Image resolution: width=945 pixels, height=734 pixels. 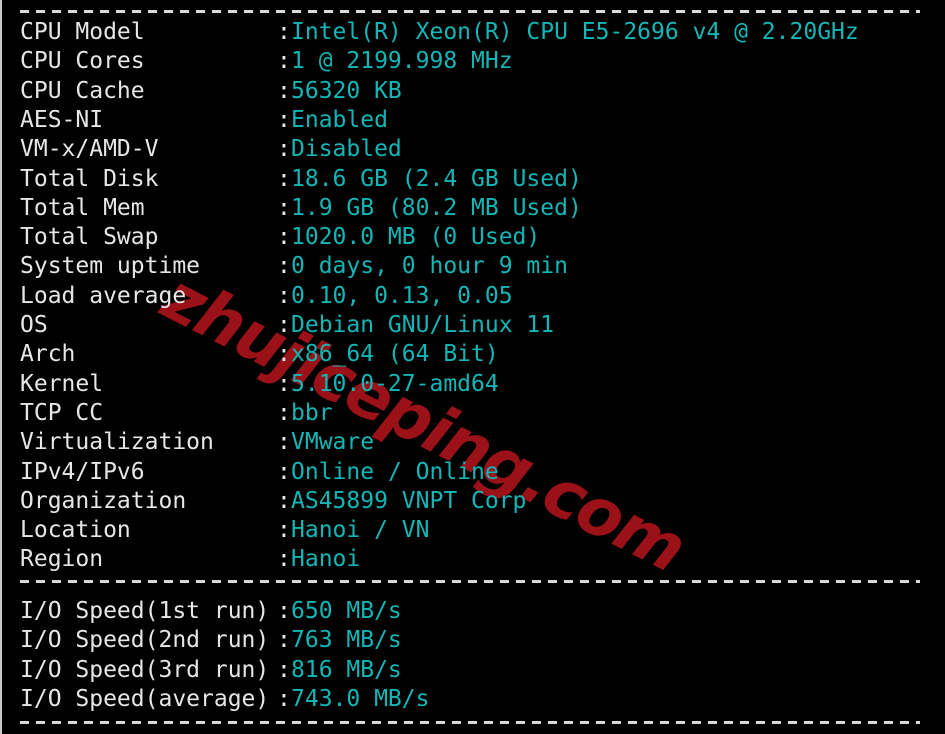 What do you see at coordinates (145, 698) in the screenshot?
I see `io-speed-label: I/O Speed(average)` at bounding box center [145, 698].